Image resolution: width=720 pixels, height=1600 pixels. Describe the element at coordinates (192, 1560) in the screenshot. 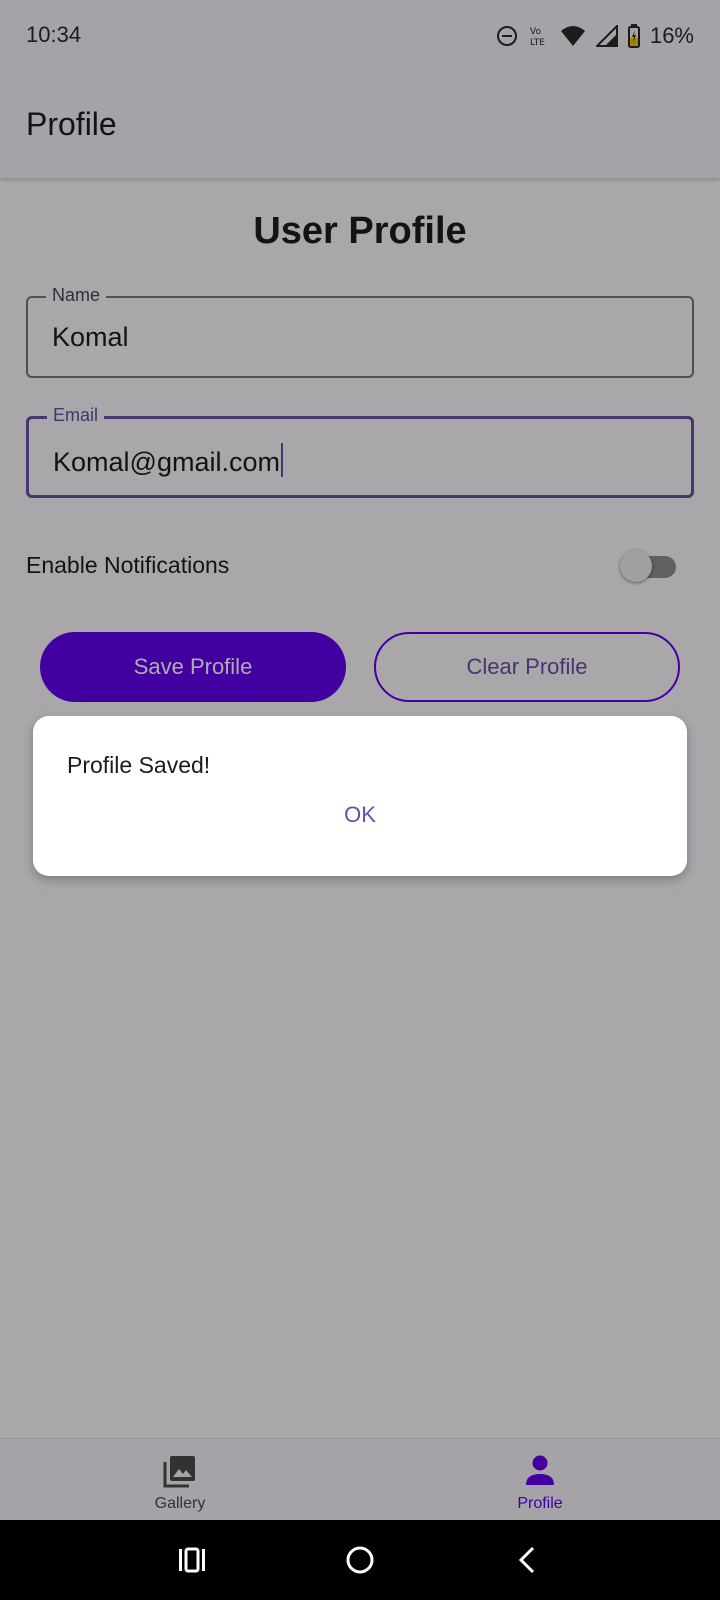

I see `recent-apps-icon` at that location.